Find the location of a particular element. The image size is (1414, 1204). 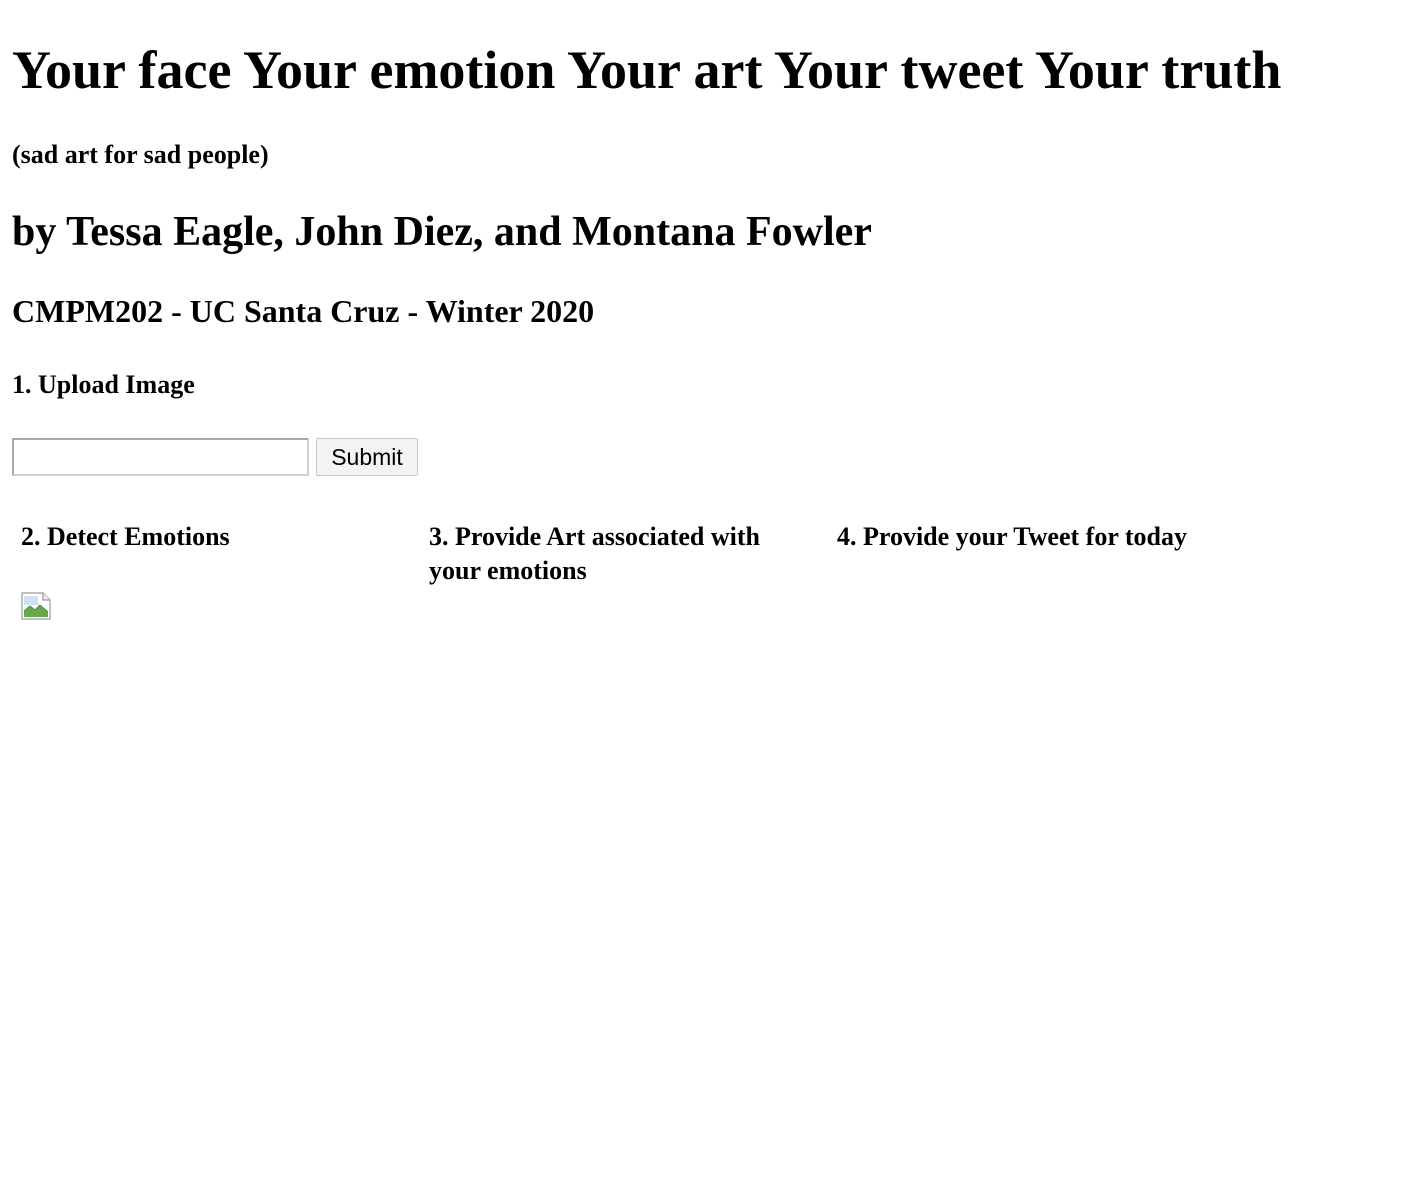

broken-image-icon is located at coordinates (36, 606).